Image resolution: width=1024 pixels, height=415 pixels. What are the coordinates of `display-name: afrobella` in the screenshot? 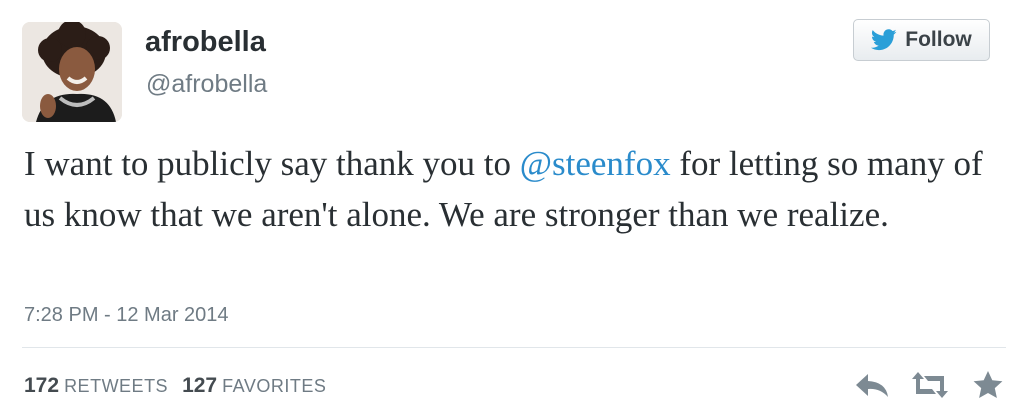 It's located at (205, 42).